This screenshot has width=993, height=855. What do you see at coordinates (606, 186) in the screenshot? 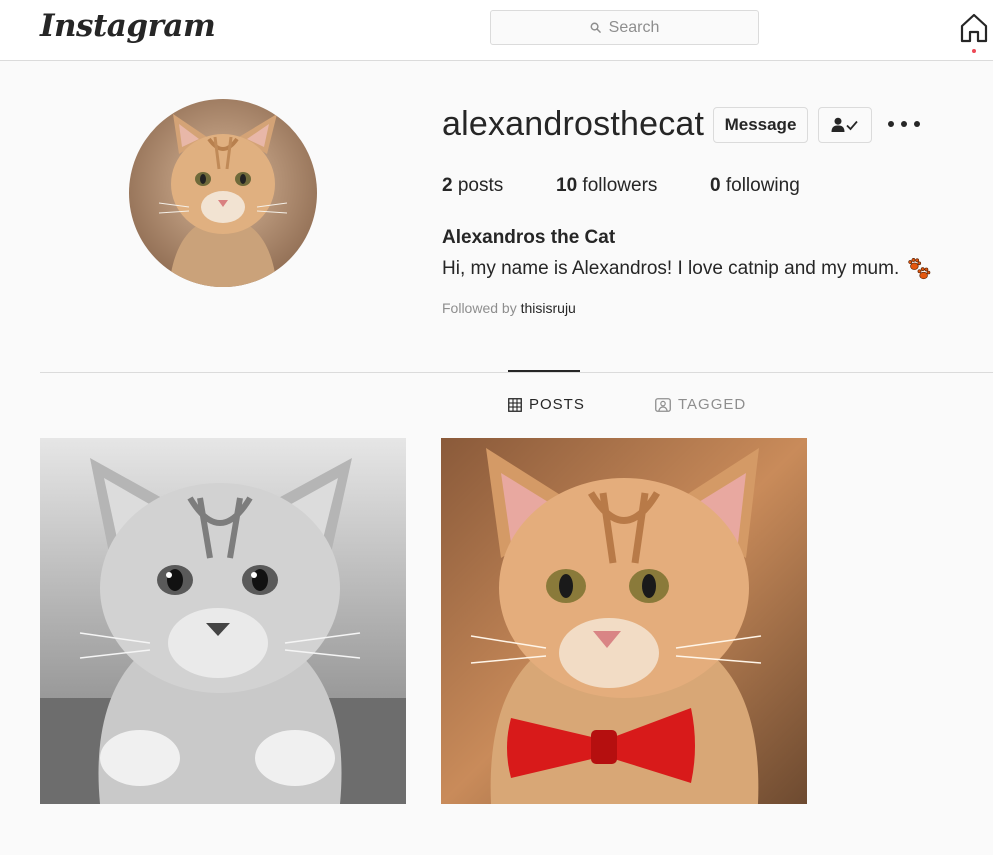
I see `followers-link: 10 followers` at bounding box center [606, 186].